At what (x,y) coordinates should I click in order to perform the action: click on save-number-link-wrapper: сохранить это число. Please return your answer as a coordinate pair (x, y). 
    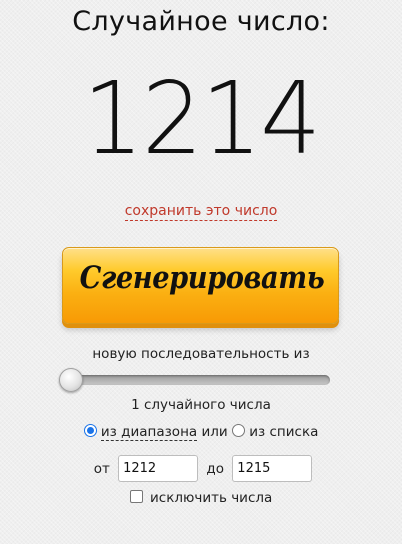
    Looking at the image, I should click on (201, 212).